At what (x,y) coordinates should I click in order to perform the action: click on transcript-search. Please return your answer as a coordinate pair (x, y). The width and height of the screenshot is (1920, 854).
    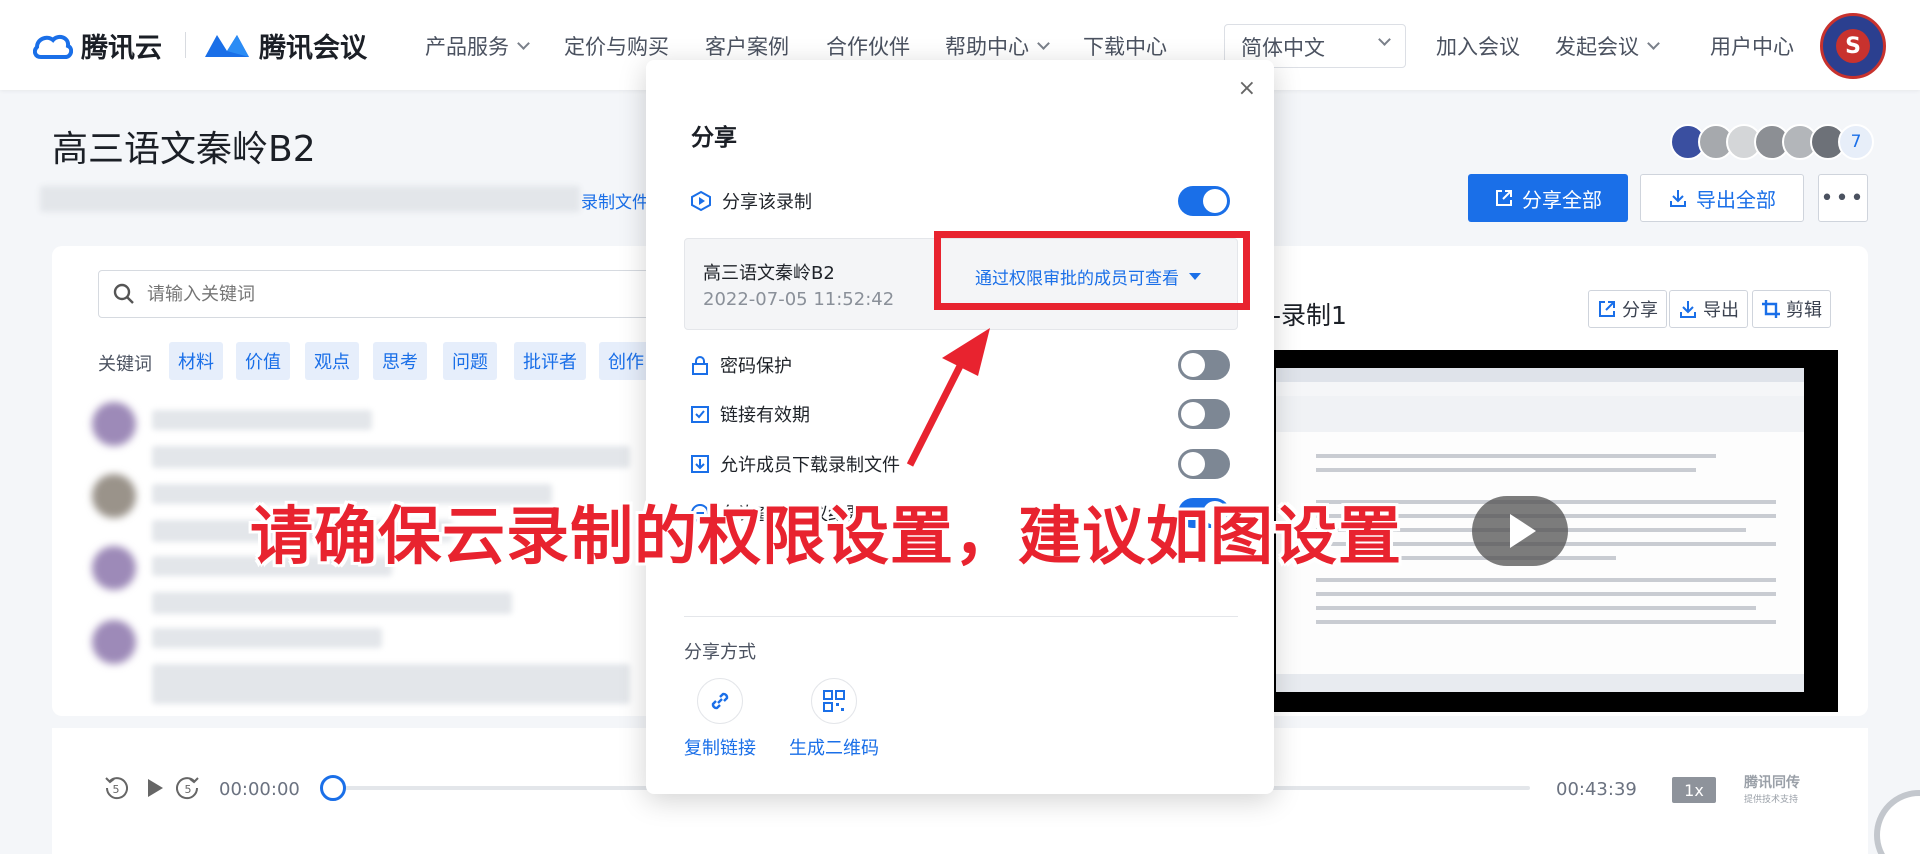
    Looking at the image, I should click on (378, 294).